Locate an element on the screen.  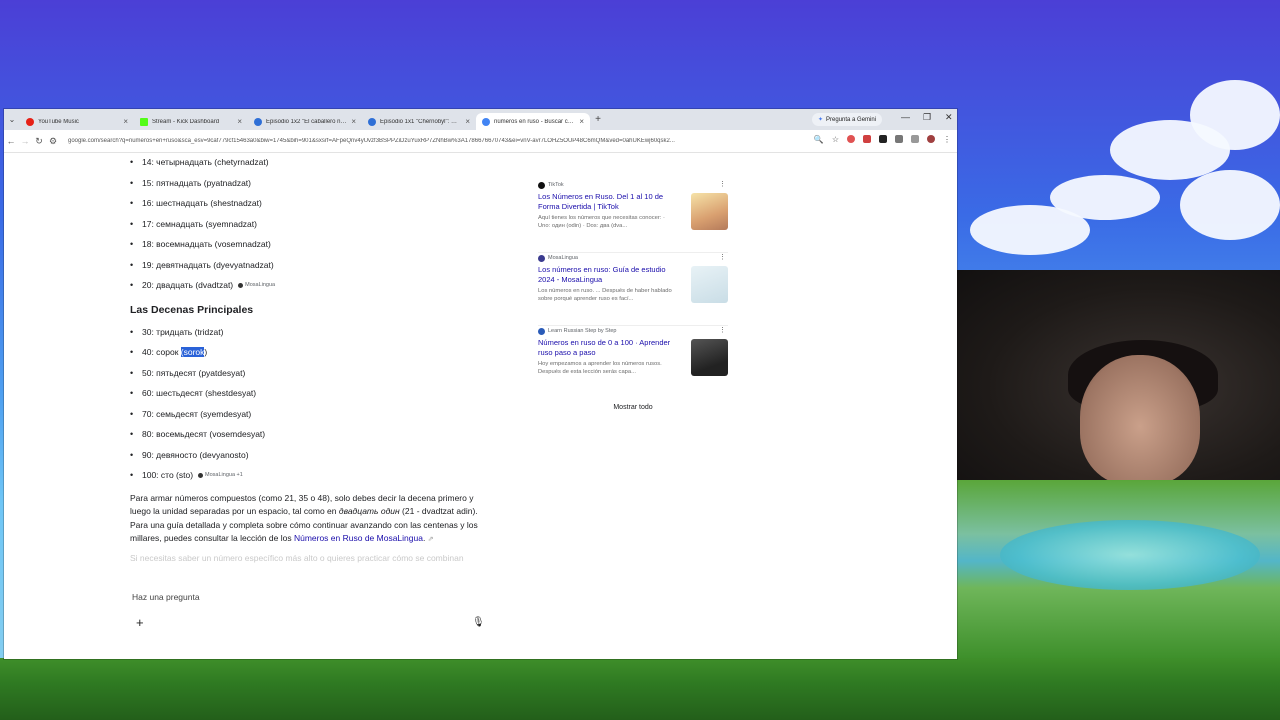
add-icon: + is located at coordinates (140, 622).